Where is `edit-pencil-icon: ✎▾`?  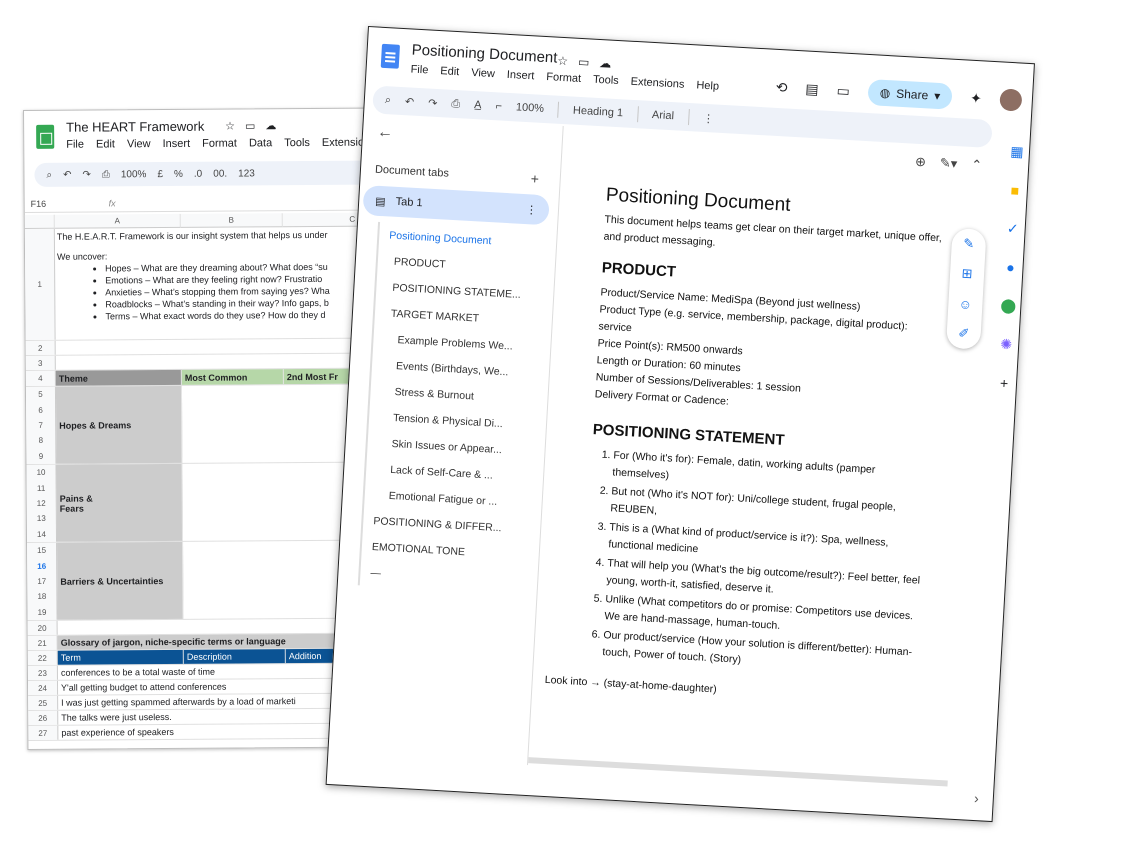 edit-pencil-icon: ✎▾ is located at coordinates (948, 163).